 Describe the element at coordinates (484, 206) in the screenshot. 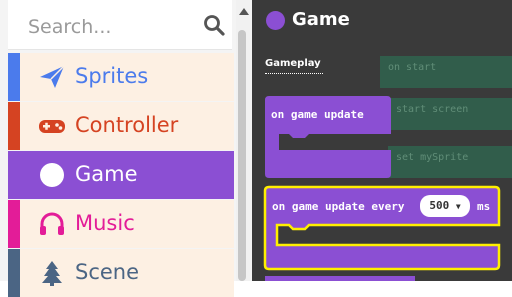

I see `interval-unit: ms` at that location.